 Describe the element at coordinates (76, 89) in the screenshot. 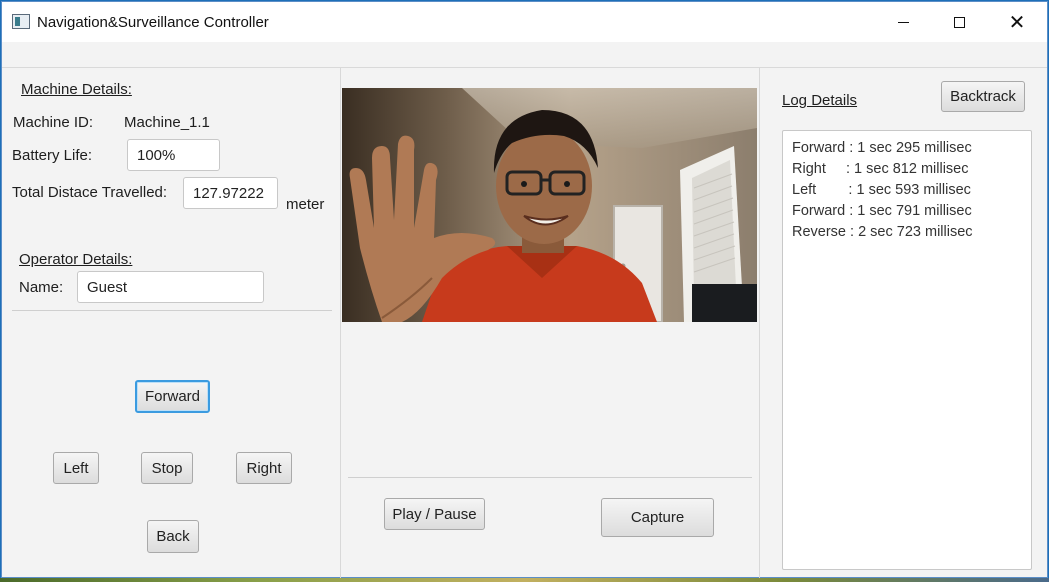

I see `machine-details-heading: Machine Details:` at that location.